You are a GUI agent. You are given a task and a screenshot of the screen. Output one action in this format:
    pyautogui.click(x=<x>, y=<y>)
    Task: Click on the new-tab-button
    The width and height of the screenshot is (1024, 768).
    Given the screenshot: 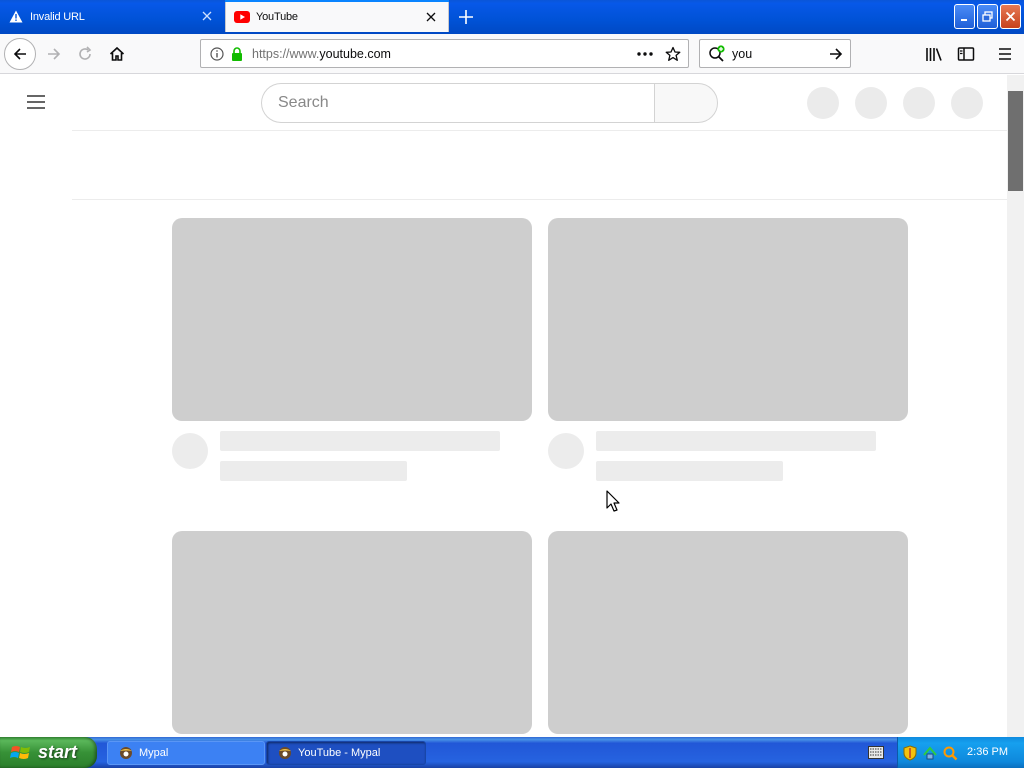 What is the action you would take?
    pyautogui.click(x=466, y=17)
    